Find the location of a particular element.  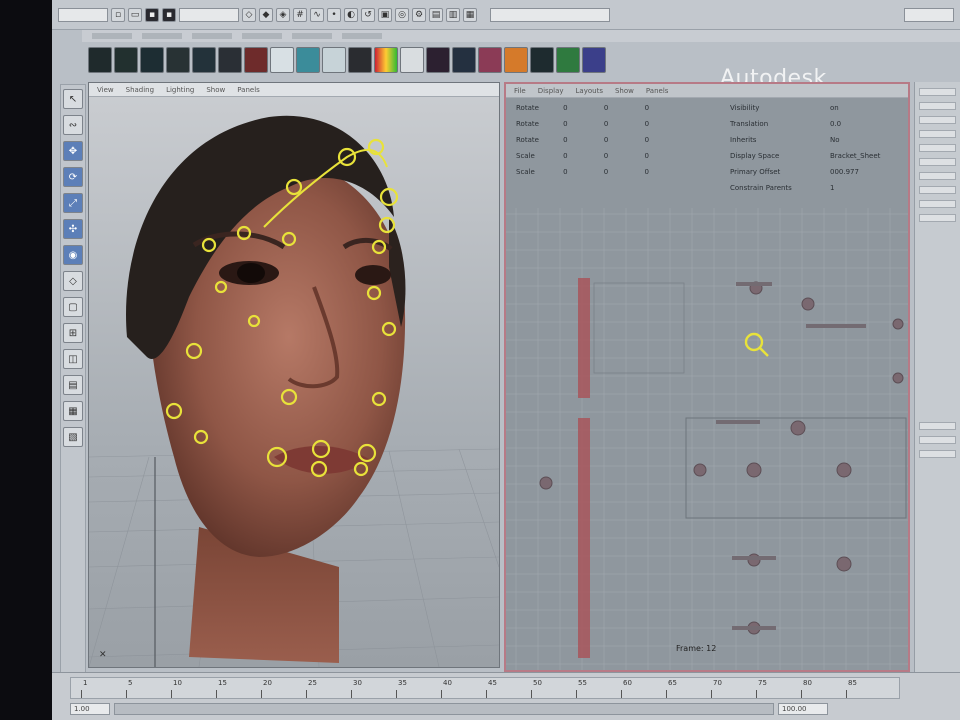

shelf-wire-icon is located at coordinates (308, 60).